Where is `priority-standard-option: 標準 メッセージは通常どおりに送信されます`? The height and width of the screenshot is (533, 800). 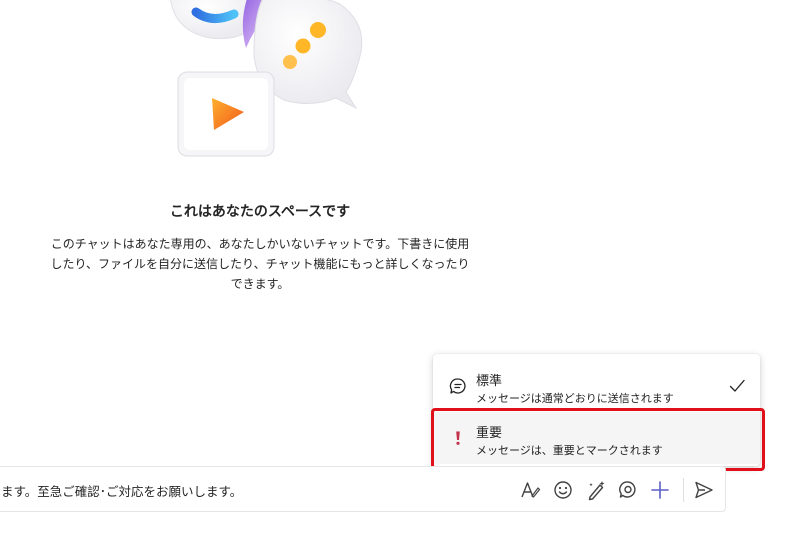
priority-standard-option: 標準 メッセージは通常どおりに送信されます is located at coordinates (596, 386).